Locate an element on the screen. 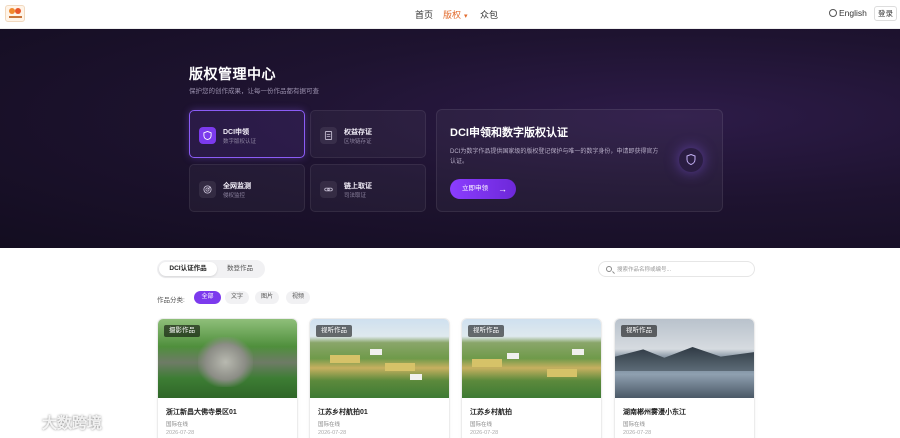 This screenshot has height=438, width=900. search-input is located at coordinates (683, 269).